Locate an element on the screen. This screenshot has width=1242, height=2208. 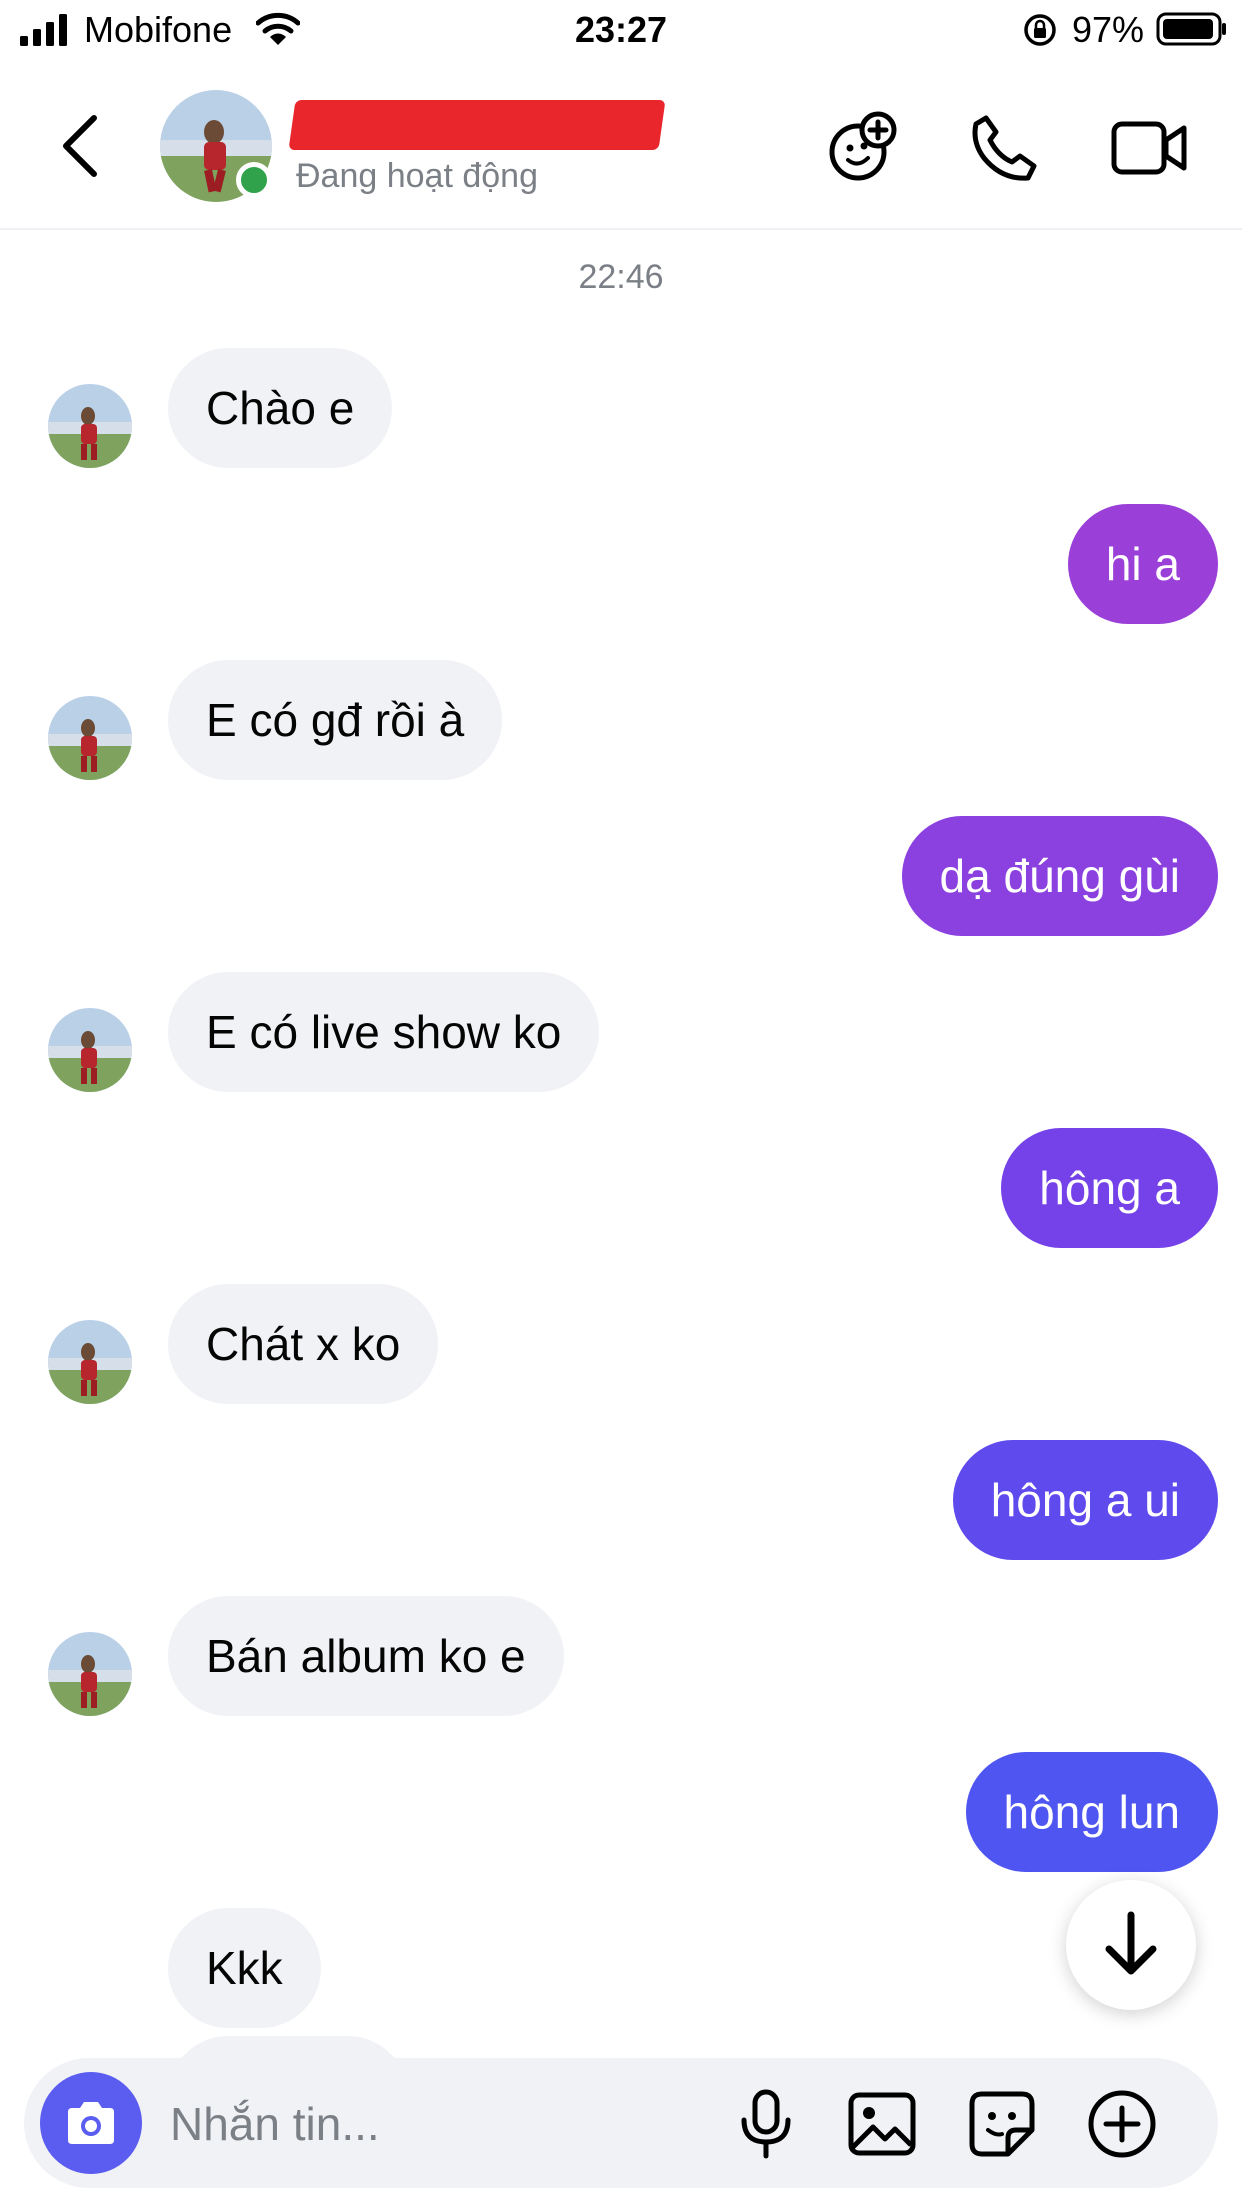
arrow-down-icon is located at coordinates (1131, 1943).